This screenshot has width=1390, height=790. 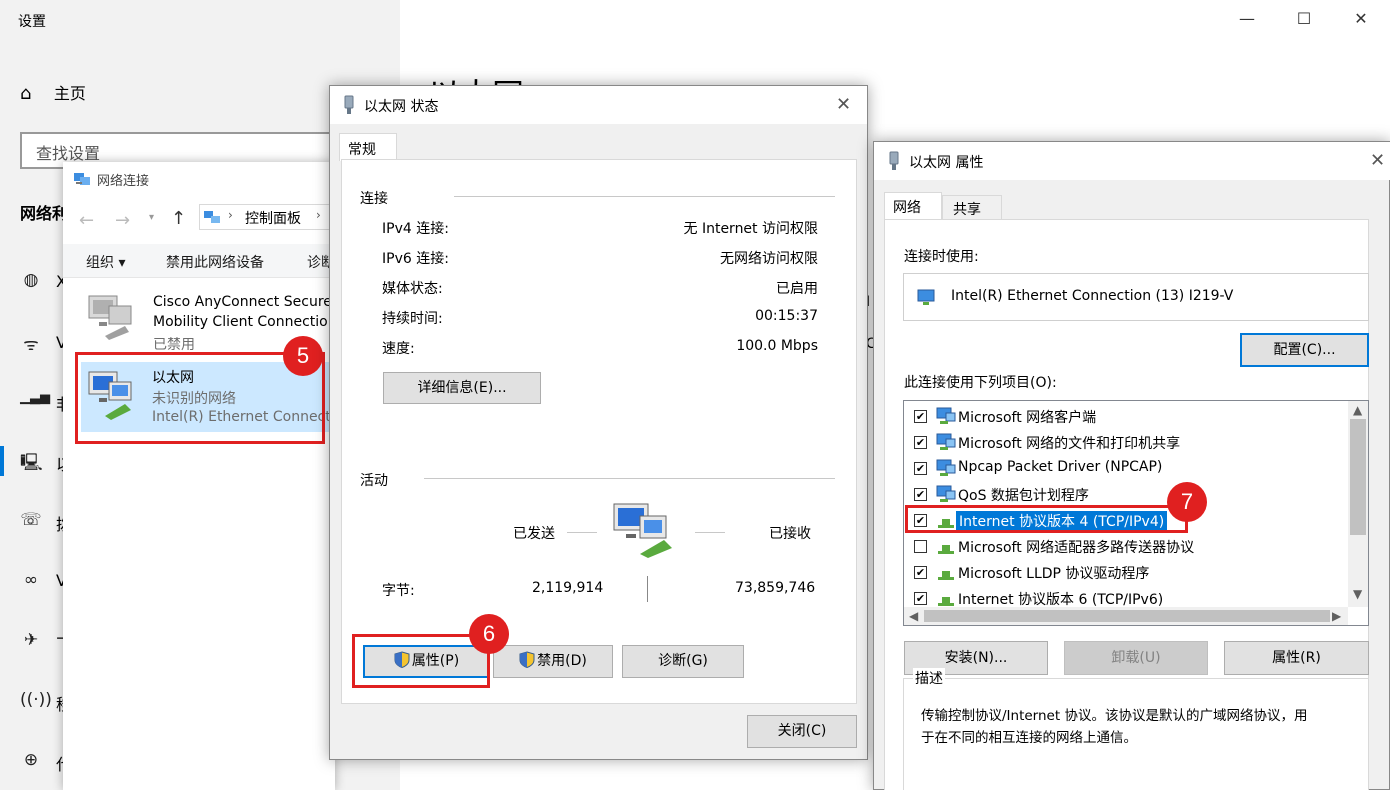 I want to click on horizontal-scrollbar: ◀ ▶, so click(x=1126, y=616).